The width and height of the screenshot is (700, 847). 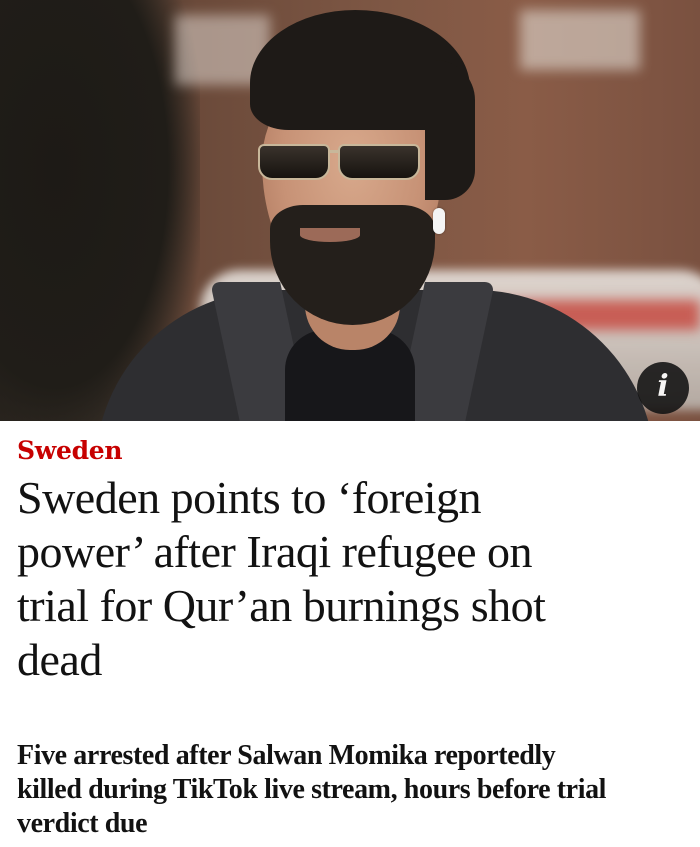 What do you see at coordinates (330, 235) in the screenshot?
I see `hero-person-mouth` at bounding box center [330, 235].